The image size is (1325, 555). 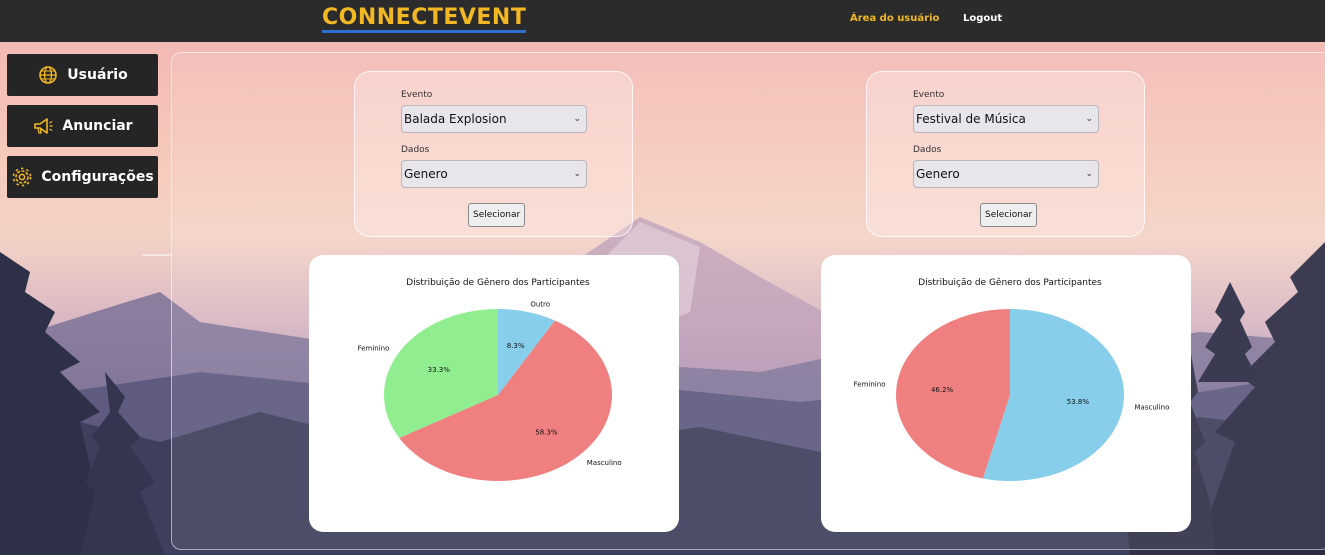 I want to click on nav-logout-link: Logout, so click(x=982, y=18).